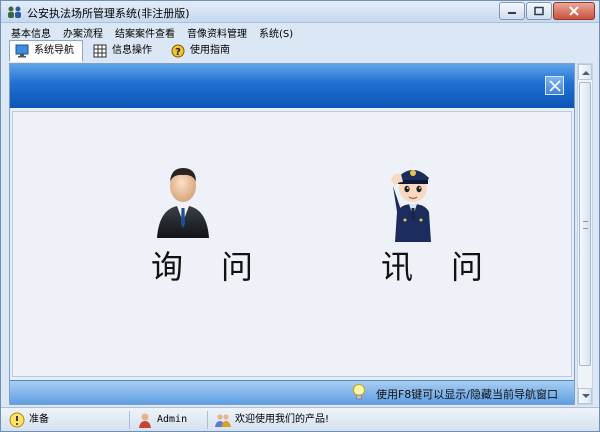 The width and height of the screenshot is (600, 432). I want to click on minimize-icon, so click(512, 13).